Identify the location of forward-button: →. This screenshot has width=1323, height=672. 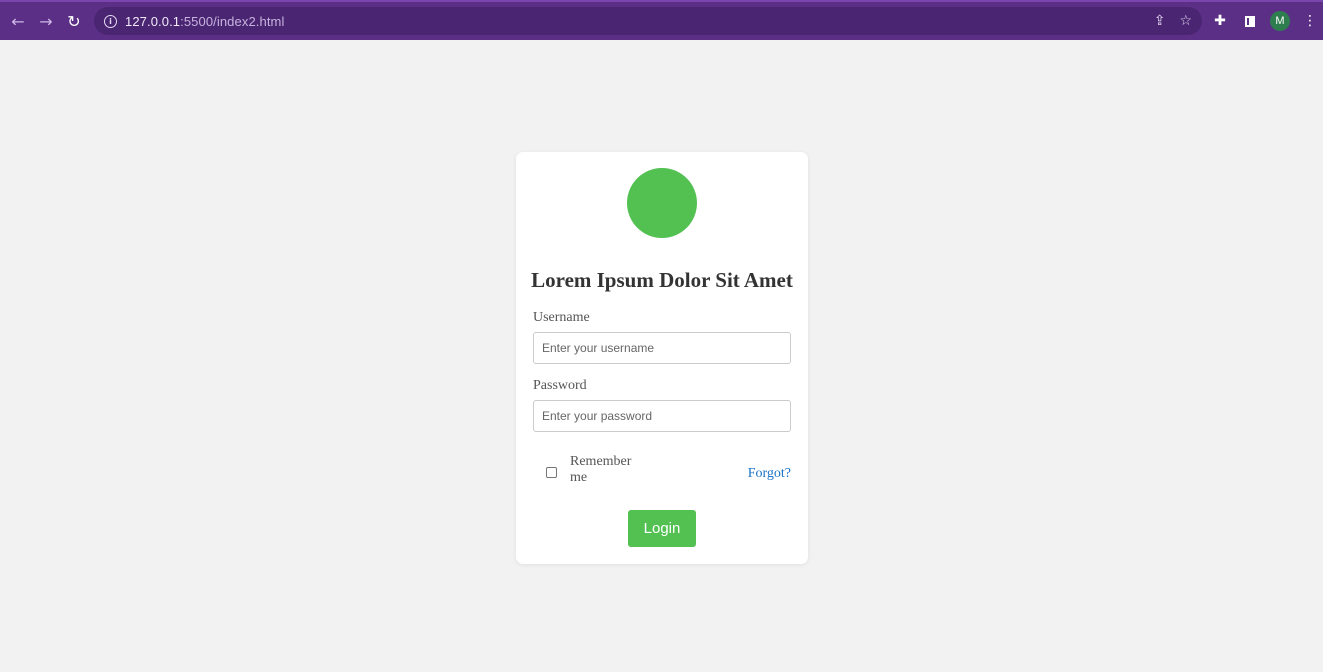
(46, 21).